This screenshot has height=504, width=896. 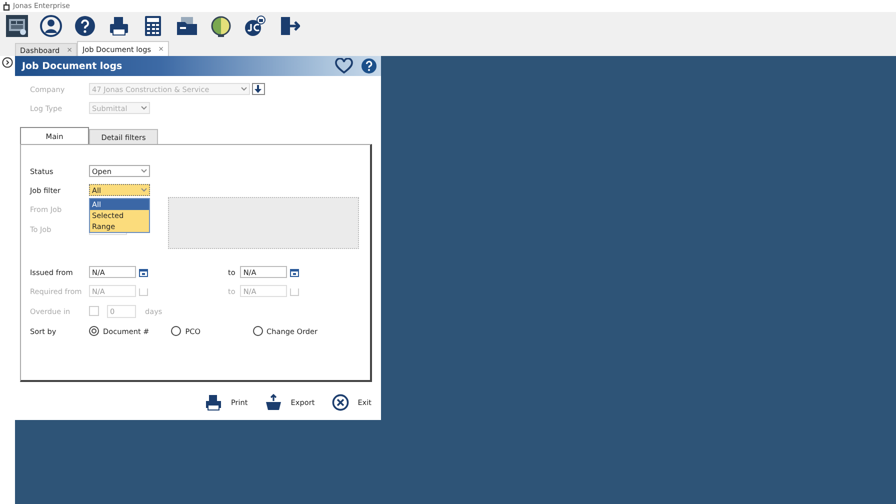 I want to click on down-arrow-icon, so click(x=258, y=89).